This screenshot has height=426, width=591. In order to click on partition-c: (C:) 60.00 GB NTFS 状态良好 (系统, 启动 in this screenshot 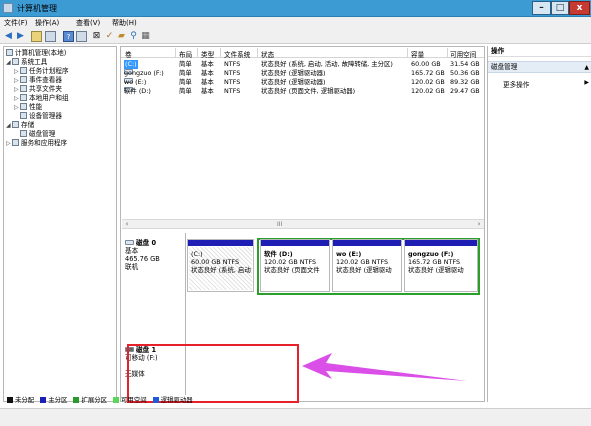, I will do `click(220, 265)`.